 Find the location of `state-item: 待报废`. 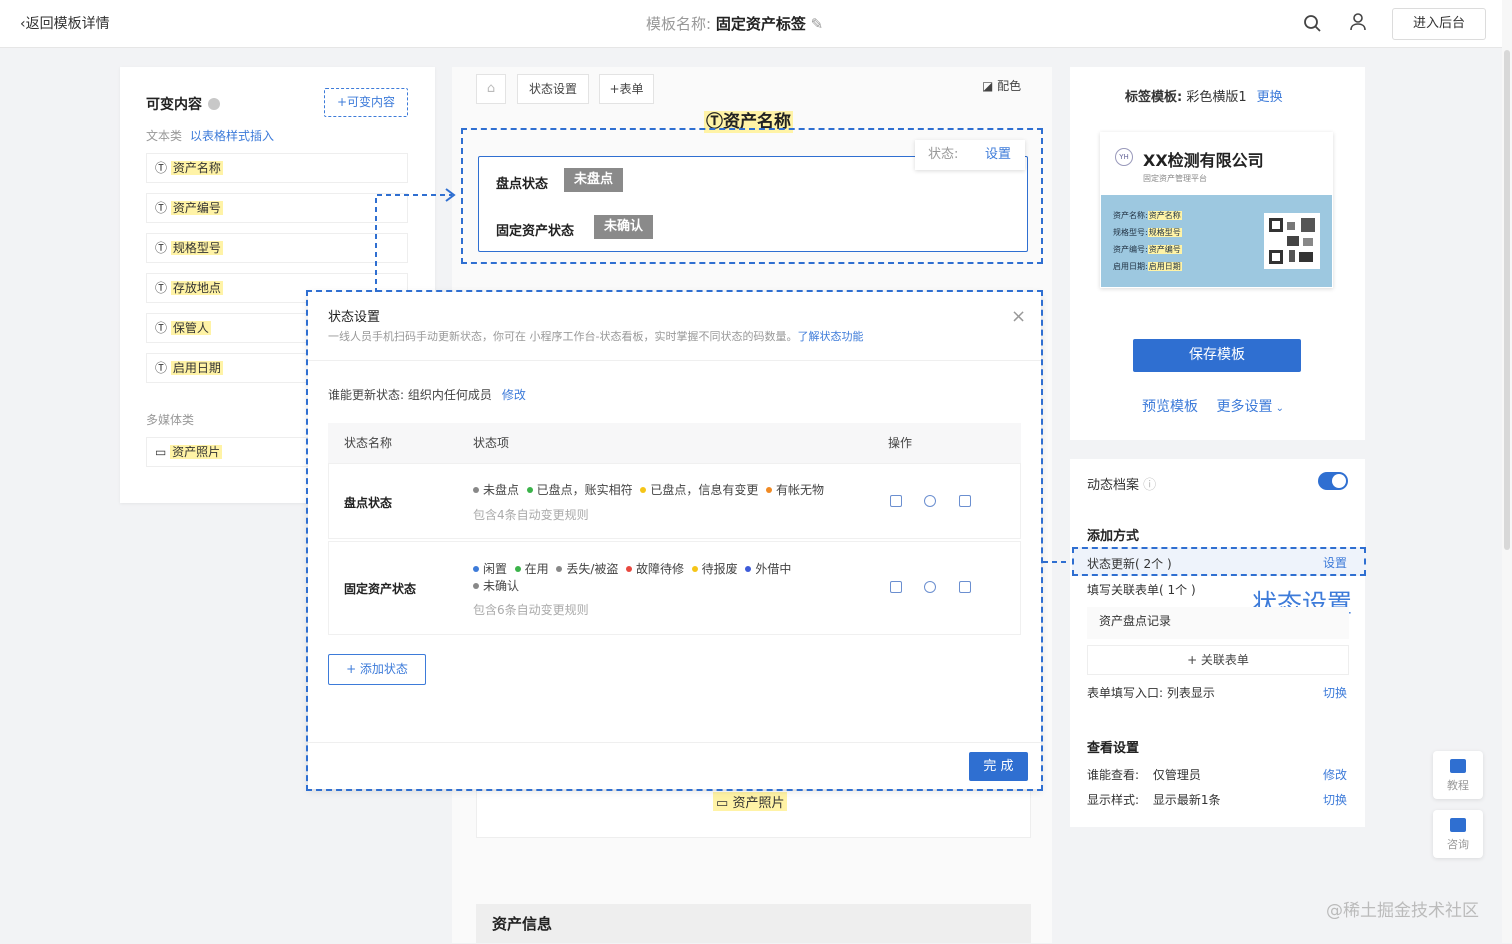

state-item: 待报废 is located at coordinates (714, 569).